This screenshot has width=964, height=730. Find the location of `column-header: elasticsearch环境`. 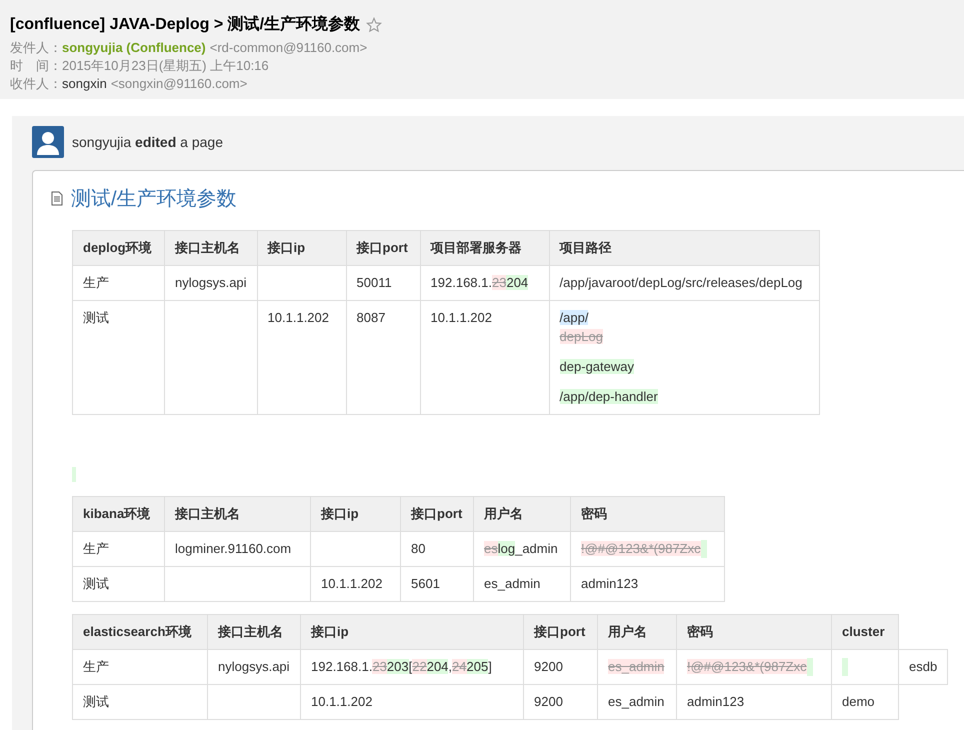

column-header: elasticsearch环境 is located at coordinates (140, 632).